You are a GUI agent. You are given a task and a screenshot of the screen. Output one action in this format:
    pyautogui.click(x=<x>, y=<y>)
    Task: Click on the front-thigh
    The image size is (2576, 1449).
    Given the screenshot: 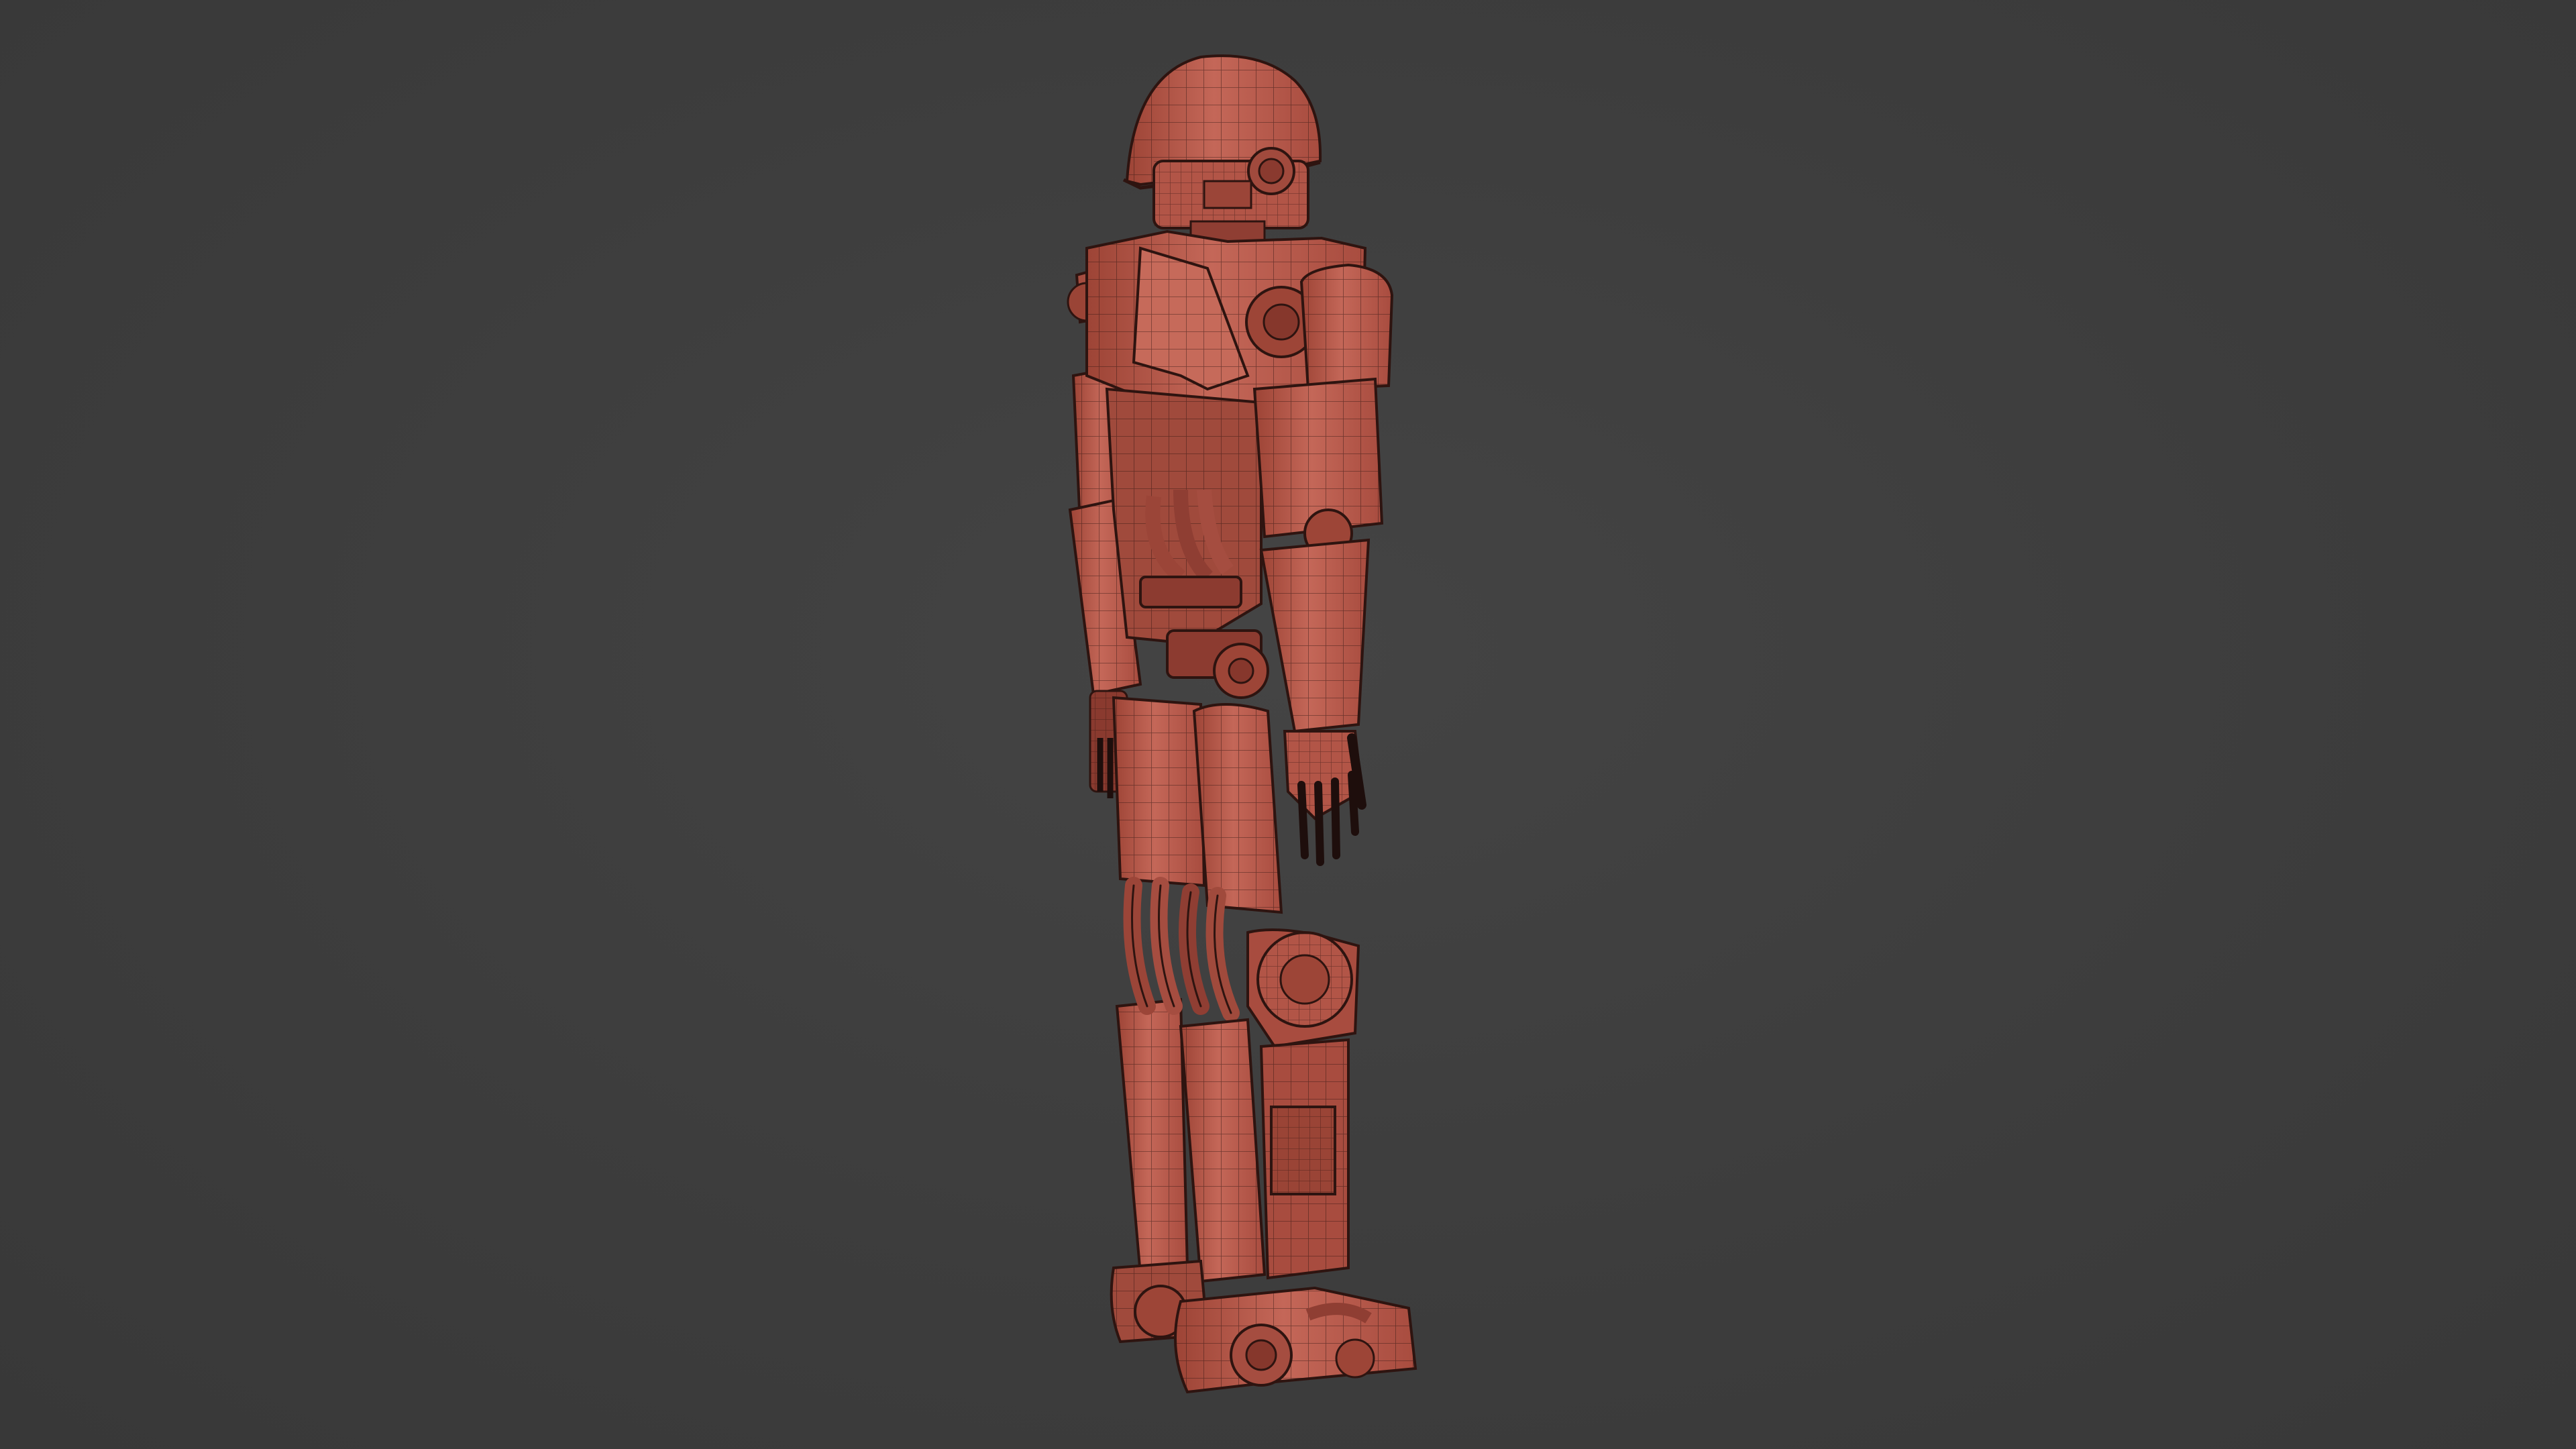 What is the action you would take?
    pyautogui.click(x=1237, y=808)
    